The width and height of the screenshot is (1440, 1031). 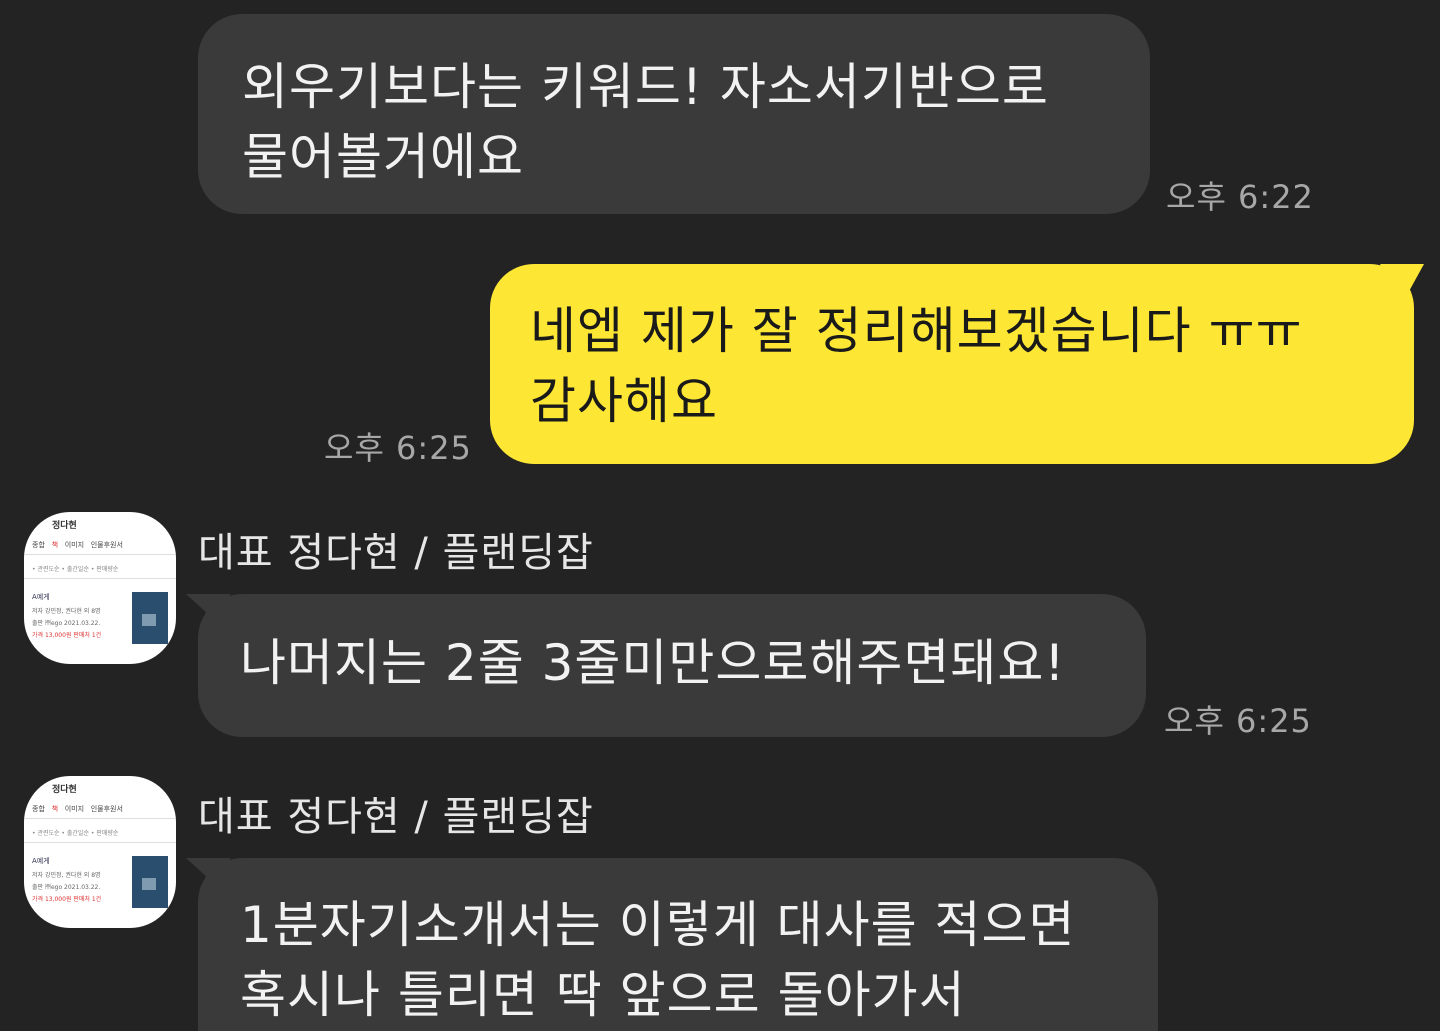 I want to click on message-text-line: 혹시나 틀리면 딱 앞으로 돌아가서, so click(x=603, y=995).